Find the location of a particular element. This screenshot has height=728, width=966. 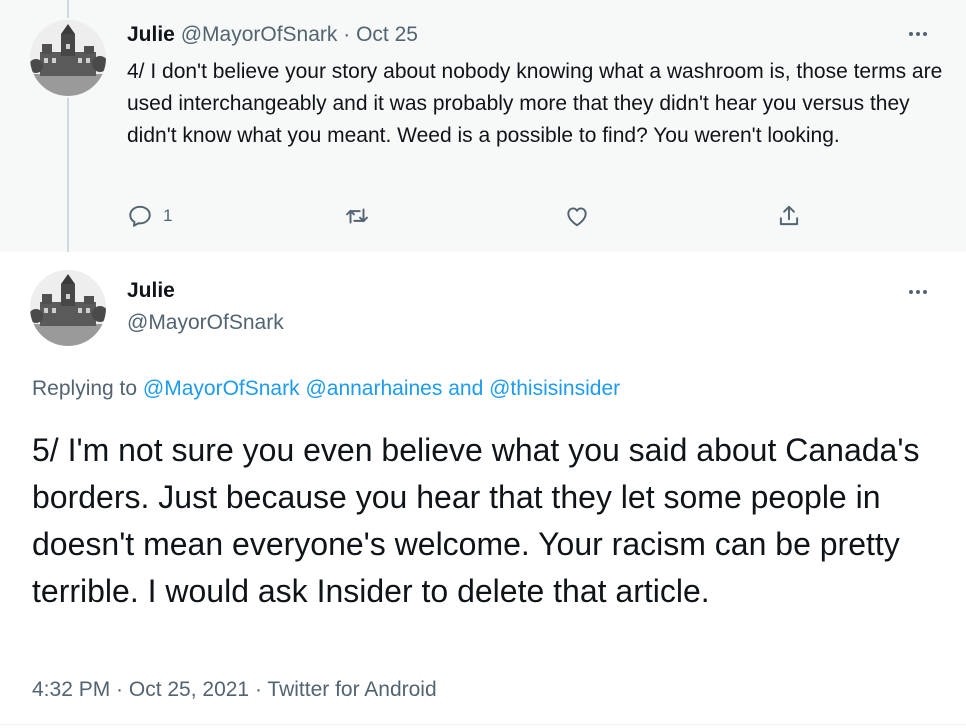

share-icon is located at coordinates (789, 215).